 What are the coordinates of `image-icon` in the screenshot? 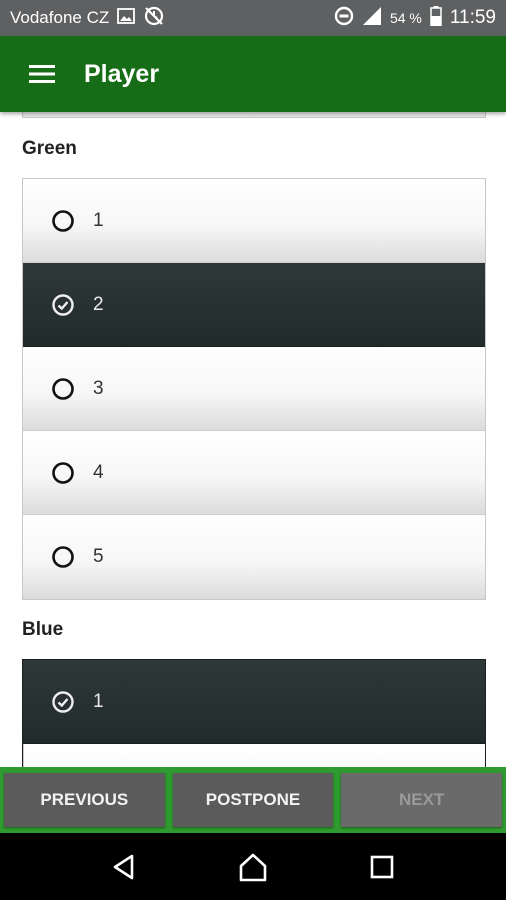 It's located at (126, 18).